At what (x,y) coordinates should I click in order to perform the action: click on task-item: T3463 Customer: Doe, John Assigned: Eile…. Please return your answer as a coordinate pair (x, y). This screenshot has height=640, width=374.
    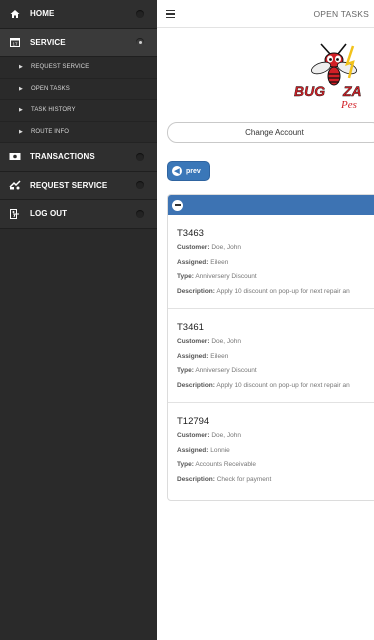
    Looking at the image, I should click on (271, 262).